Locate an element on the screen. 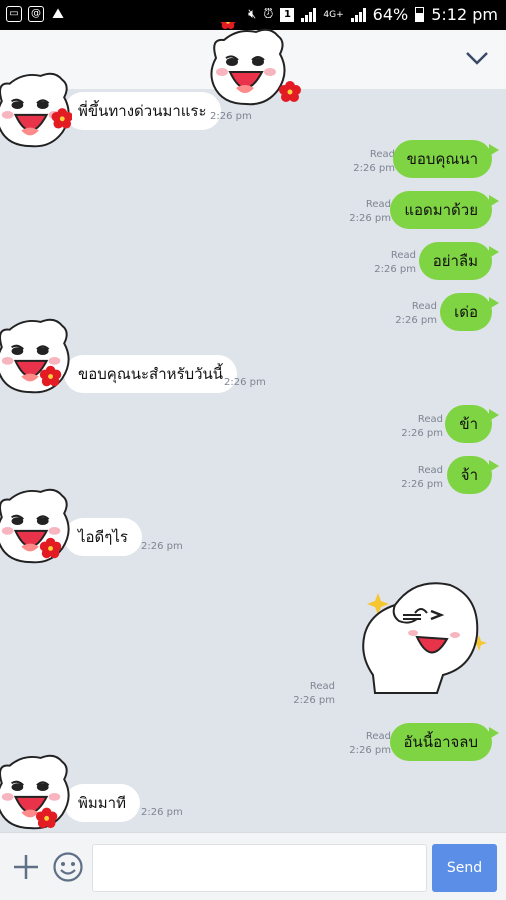 This screenshot has width=506, height=900. message-text: อันนี้อาจลบ is located at coordinates (440, 742).